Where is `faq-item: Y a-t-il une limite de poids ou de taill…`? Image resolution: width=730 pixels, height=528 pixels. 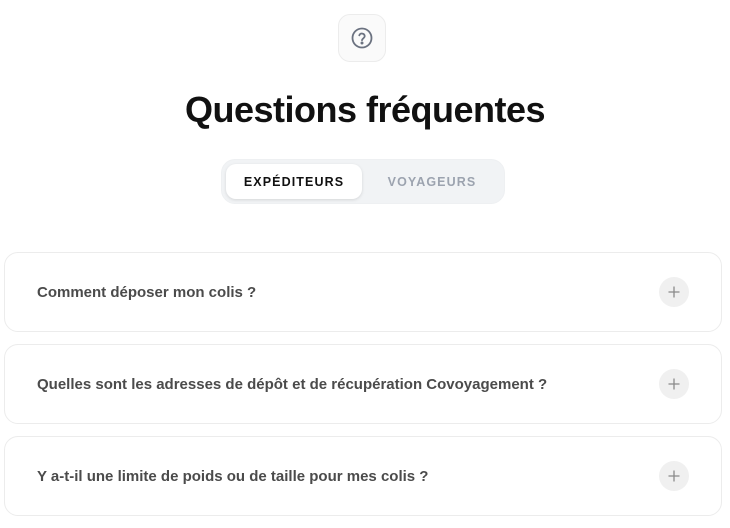 faq-item: Y a-t-il une limite de poids ou de taill… is located at coordinates (363, 476).